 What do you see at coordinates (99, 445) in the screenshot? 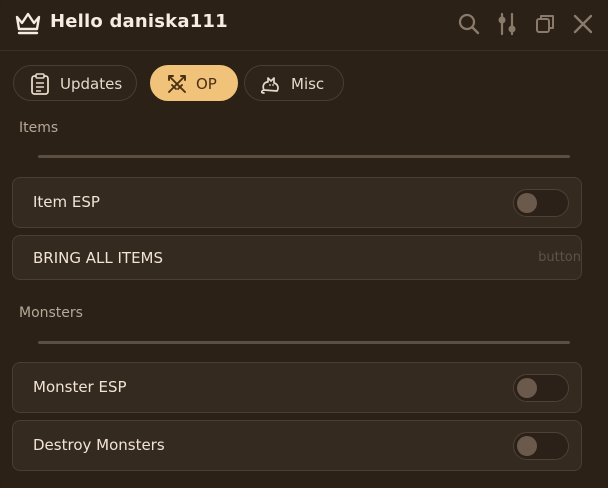
I see `destroy-monsters-label: Destroy Monsters` at bounding box center [99, 445].